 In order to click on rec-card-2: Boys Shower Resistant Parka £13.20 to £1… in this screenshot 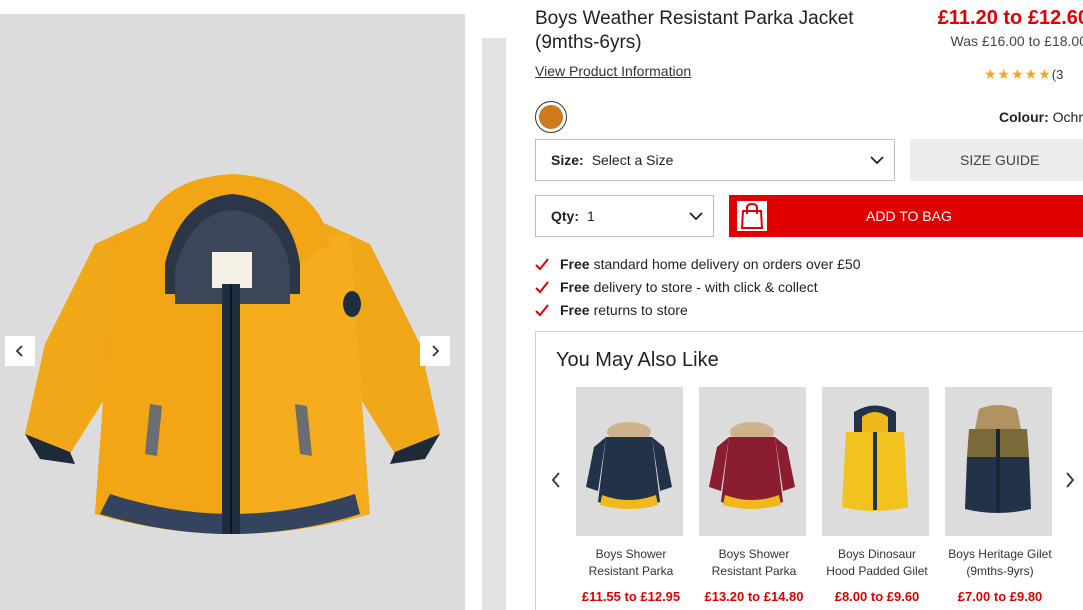, I will do `click(754, 495)`.